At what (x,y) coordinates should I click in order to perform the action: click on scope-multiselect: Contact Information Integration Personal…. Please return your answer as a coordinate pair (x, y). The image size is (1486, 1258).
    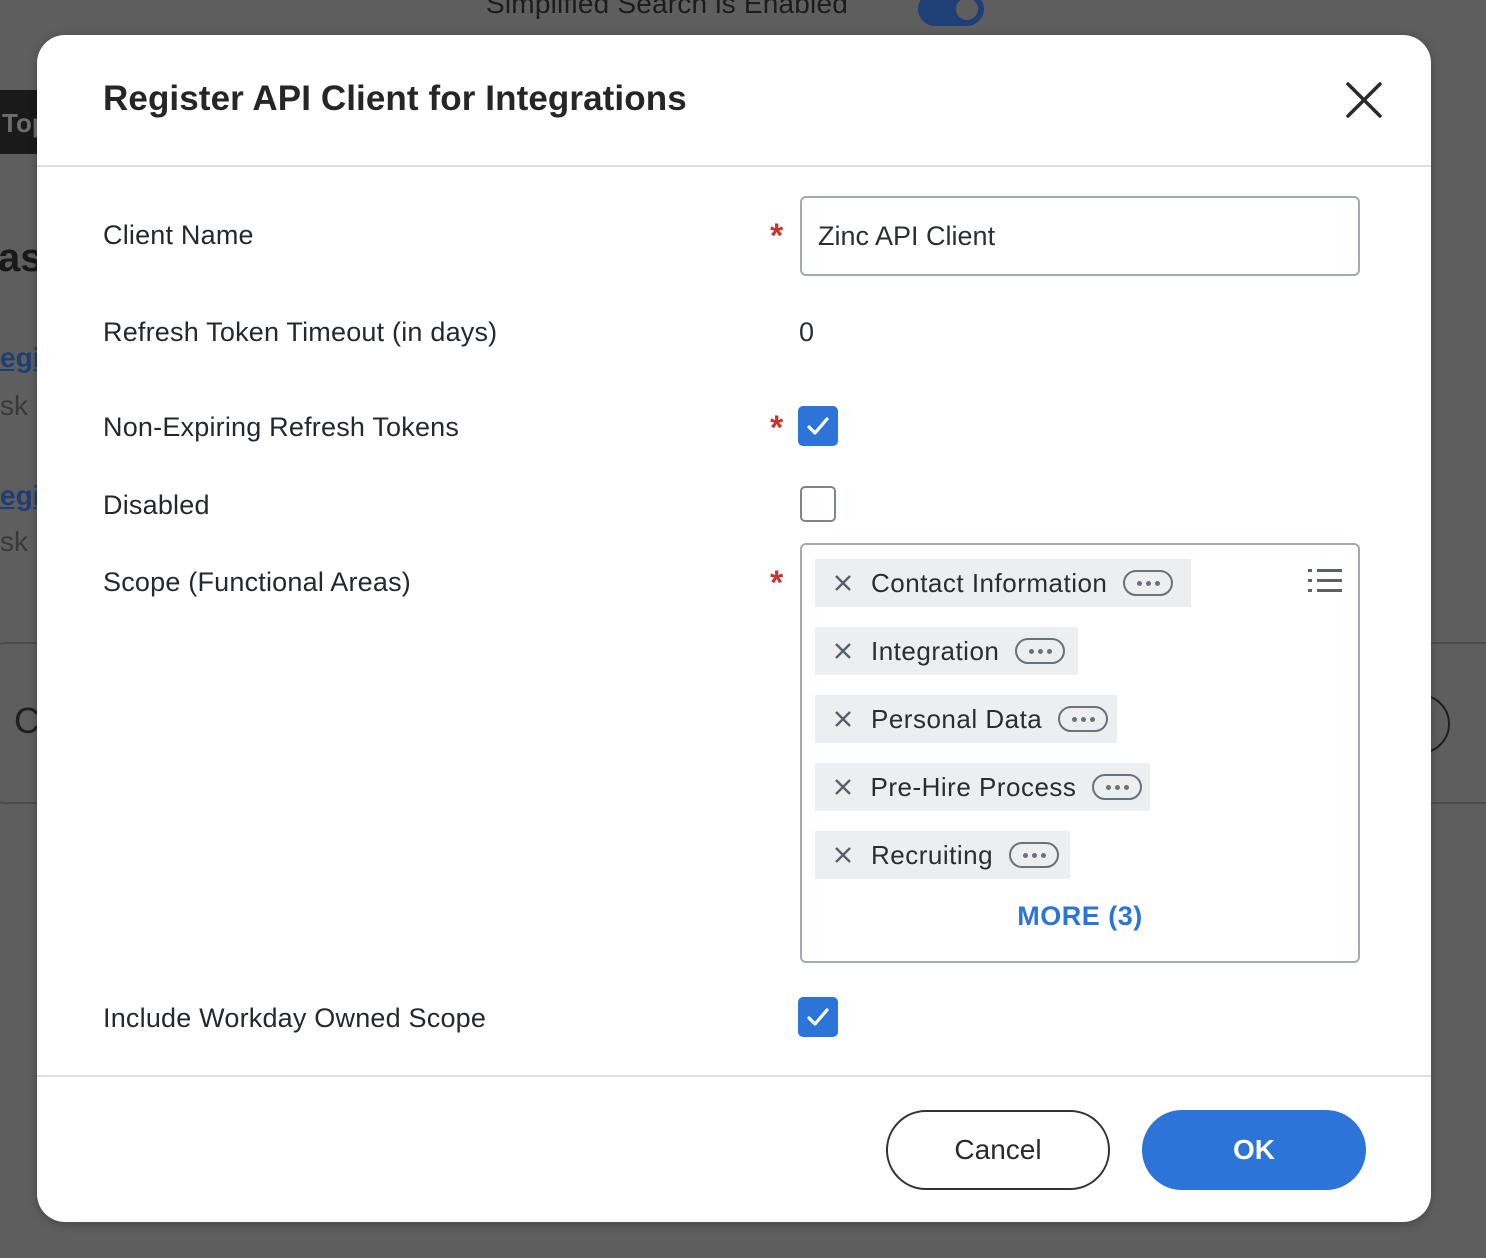
    Looking at the image, I should click on (1080, 753).